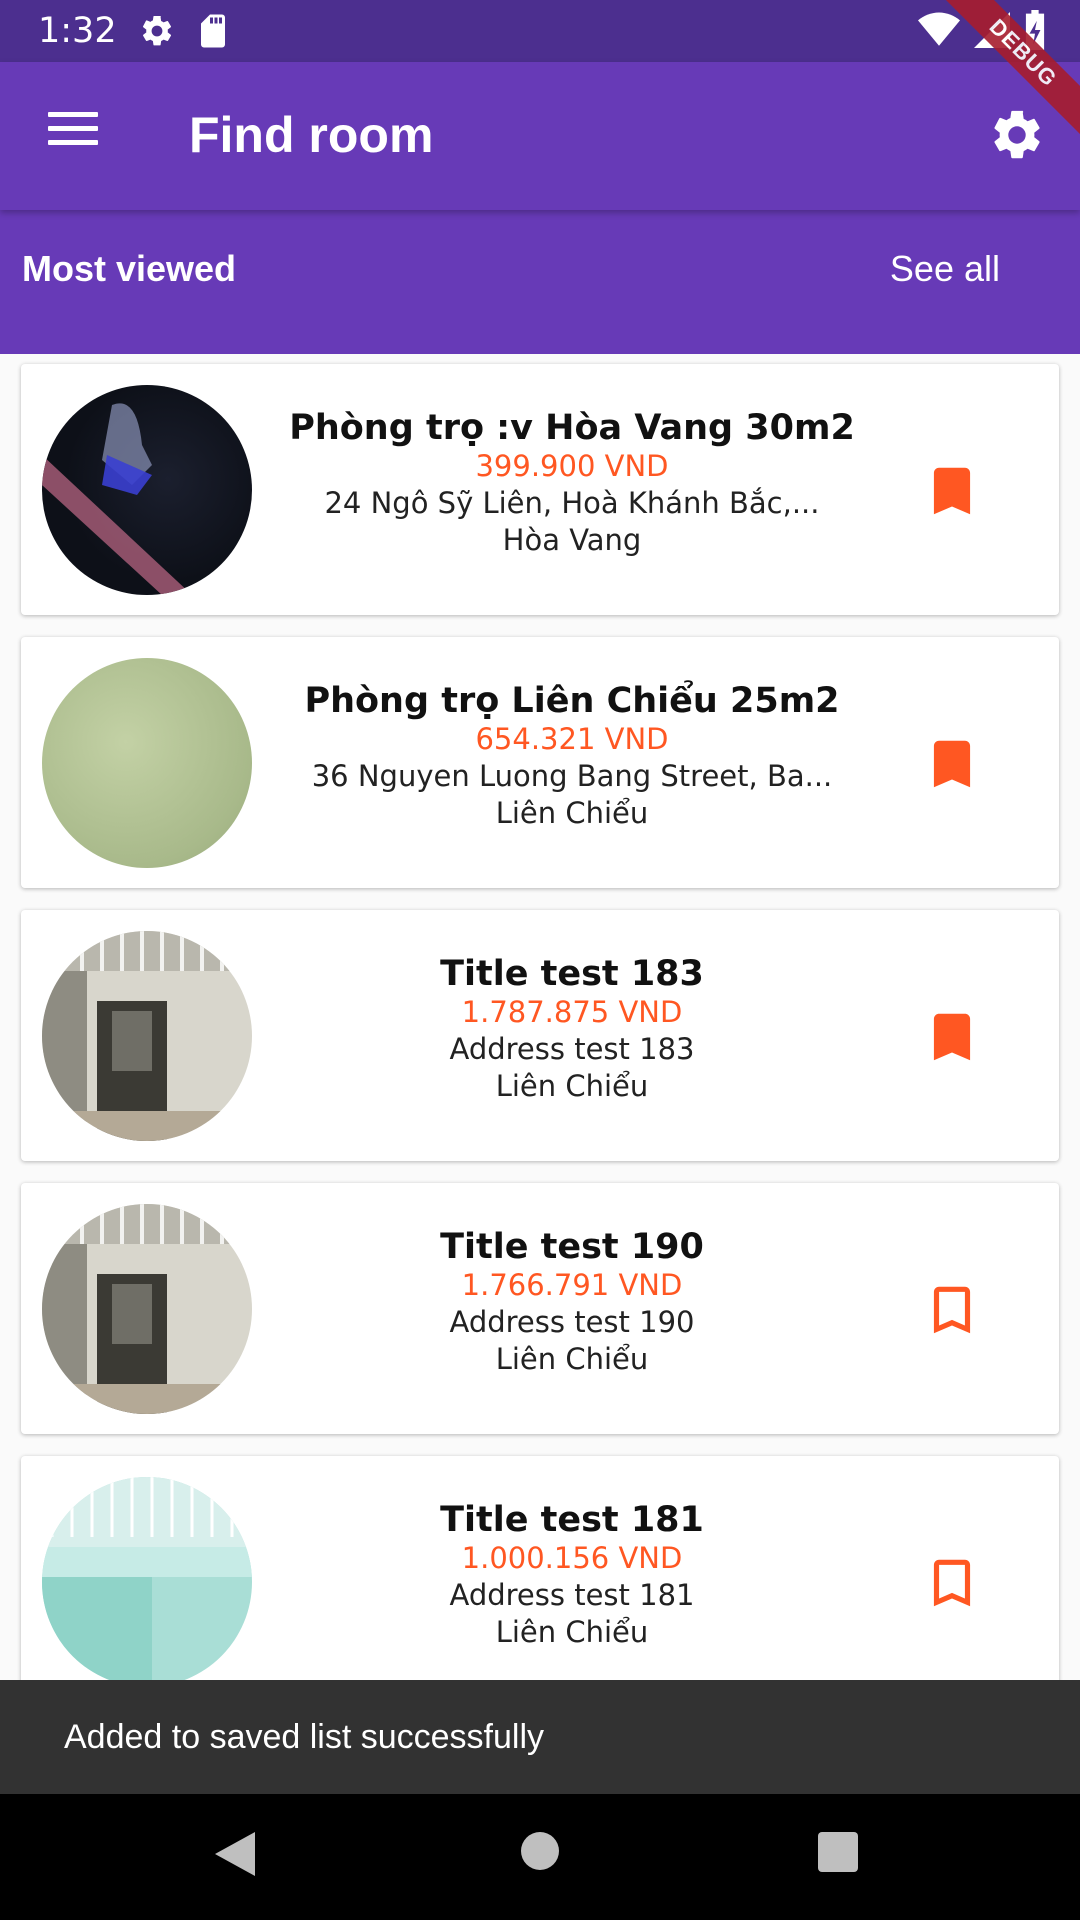 This screenshot has height=1920, width=1080. Describe the element at coordinates (572, 1012) in the screenshot. I see `room-price: 1.787.875 VND` at that location.